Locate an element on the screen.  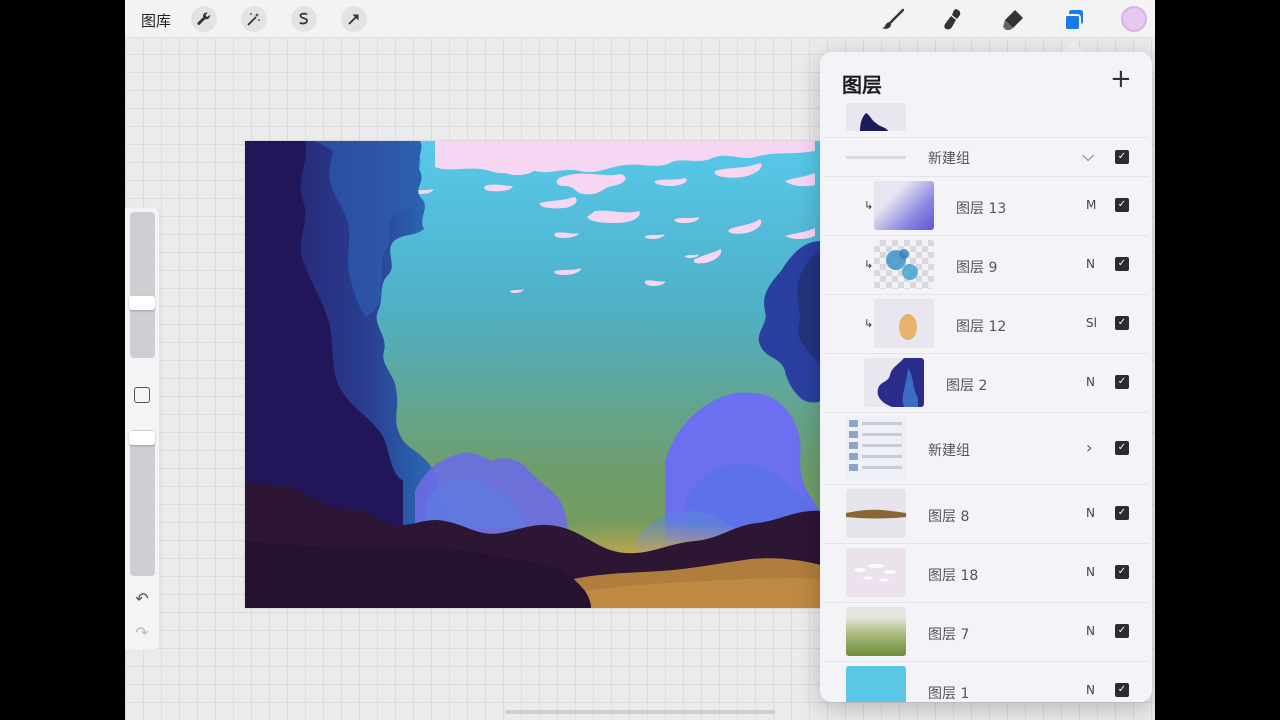
group-line is located at coordinates (876, 157).